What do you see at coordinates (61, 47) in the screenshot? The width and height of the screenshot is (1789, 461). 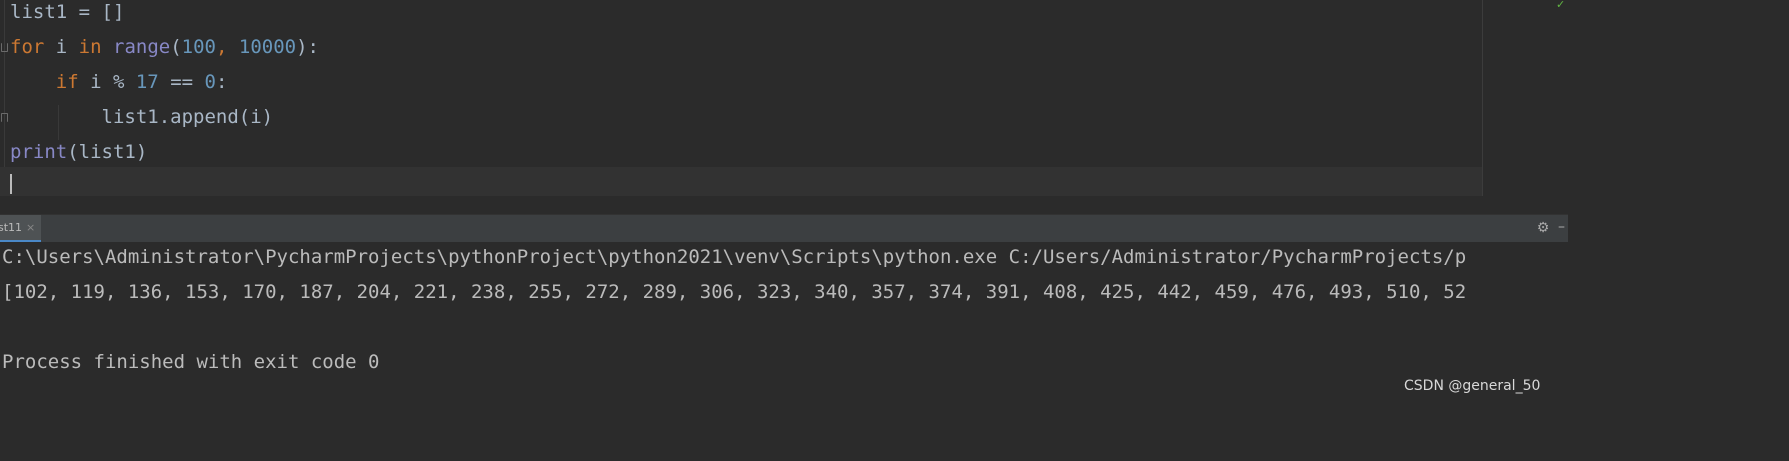 I see `code-token: i` at bounding box center [61, 47].